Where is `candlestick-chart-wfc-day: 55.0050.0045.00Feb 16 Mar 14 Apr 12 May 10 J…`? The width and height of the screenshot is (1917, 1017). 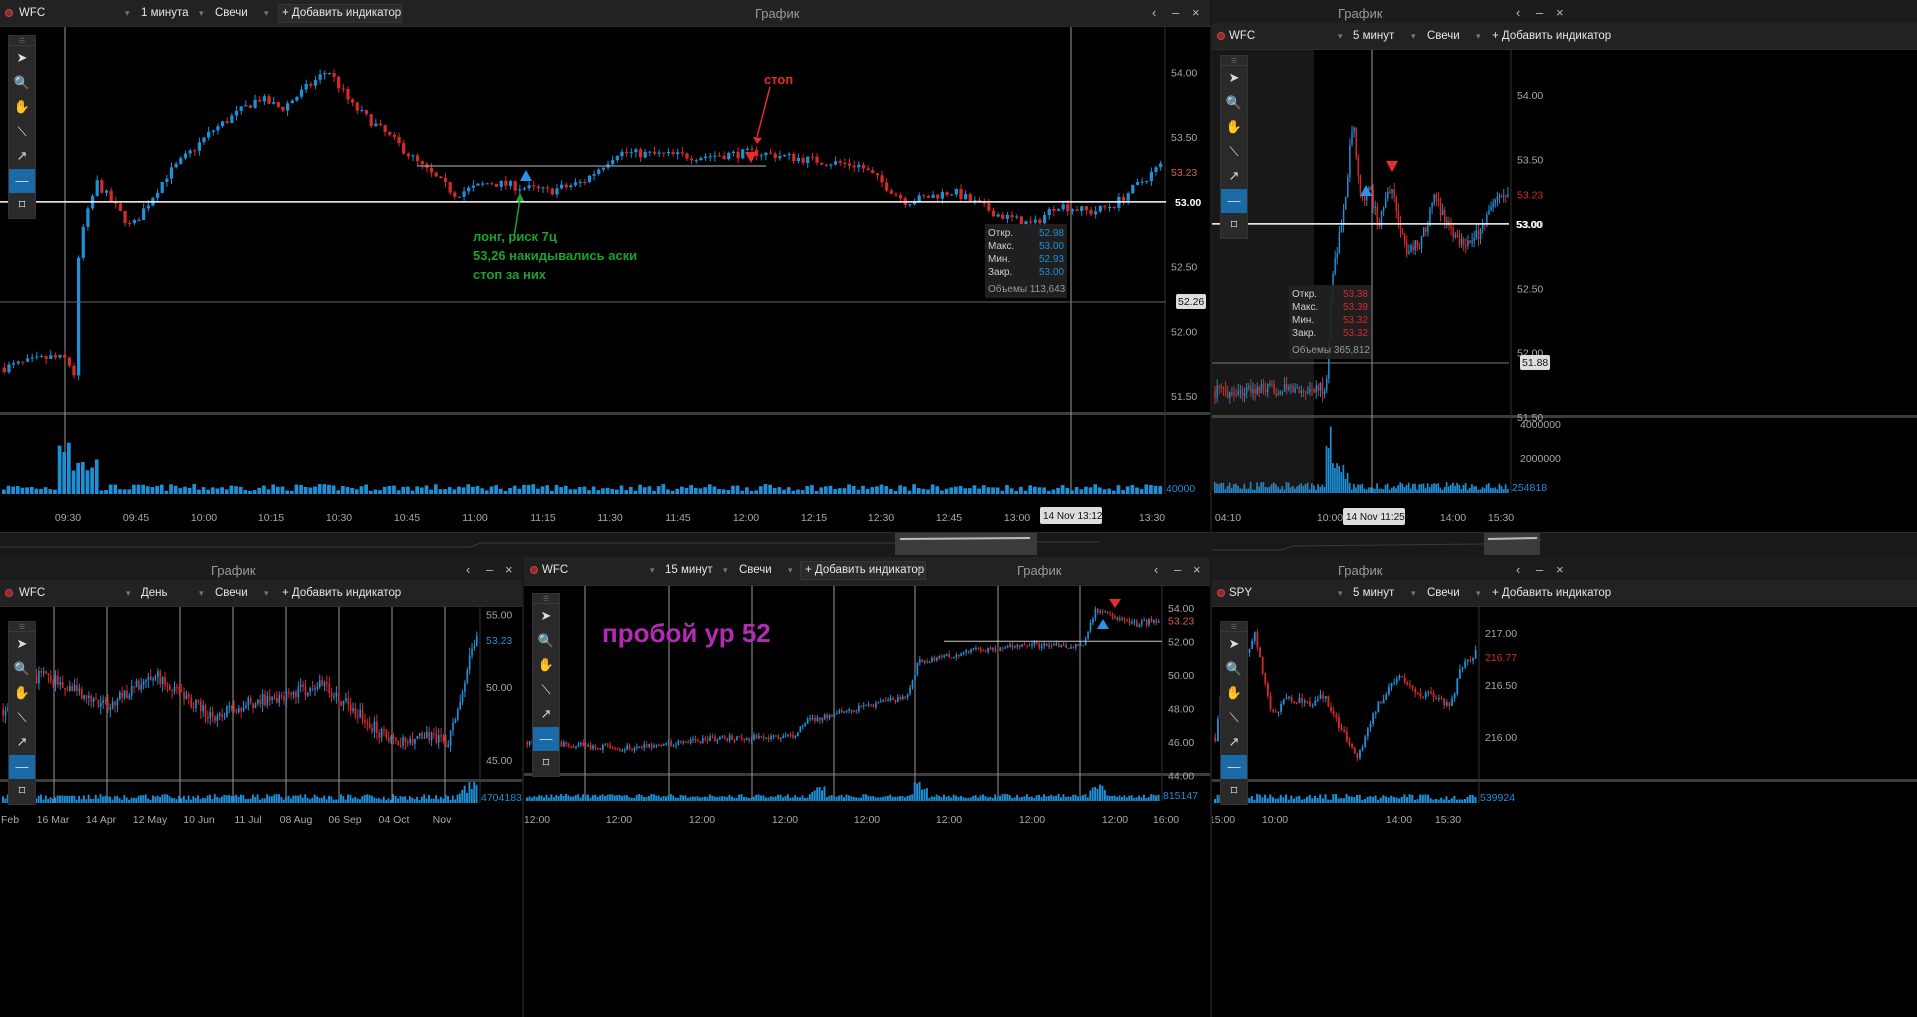 candlestick-chart-wfc-day: 55.0050.0045.00Feb 16 Mar 14 Apr 12 May 10 J… is located at coordinates (261, 812).